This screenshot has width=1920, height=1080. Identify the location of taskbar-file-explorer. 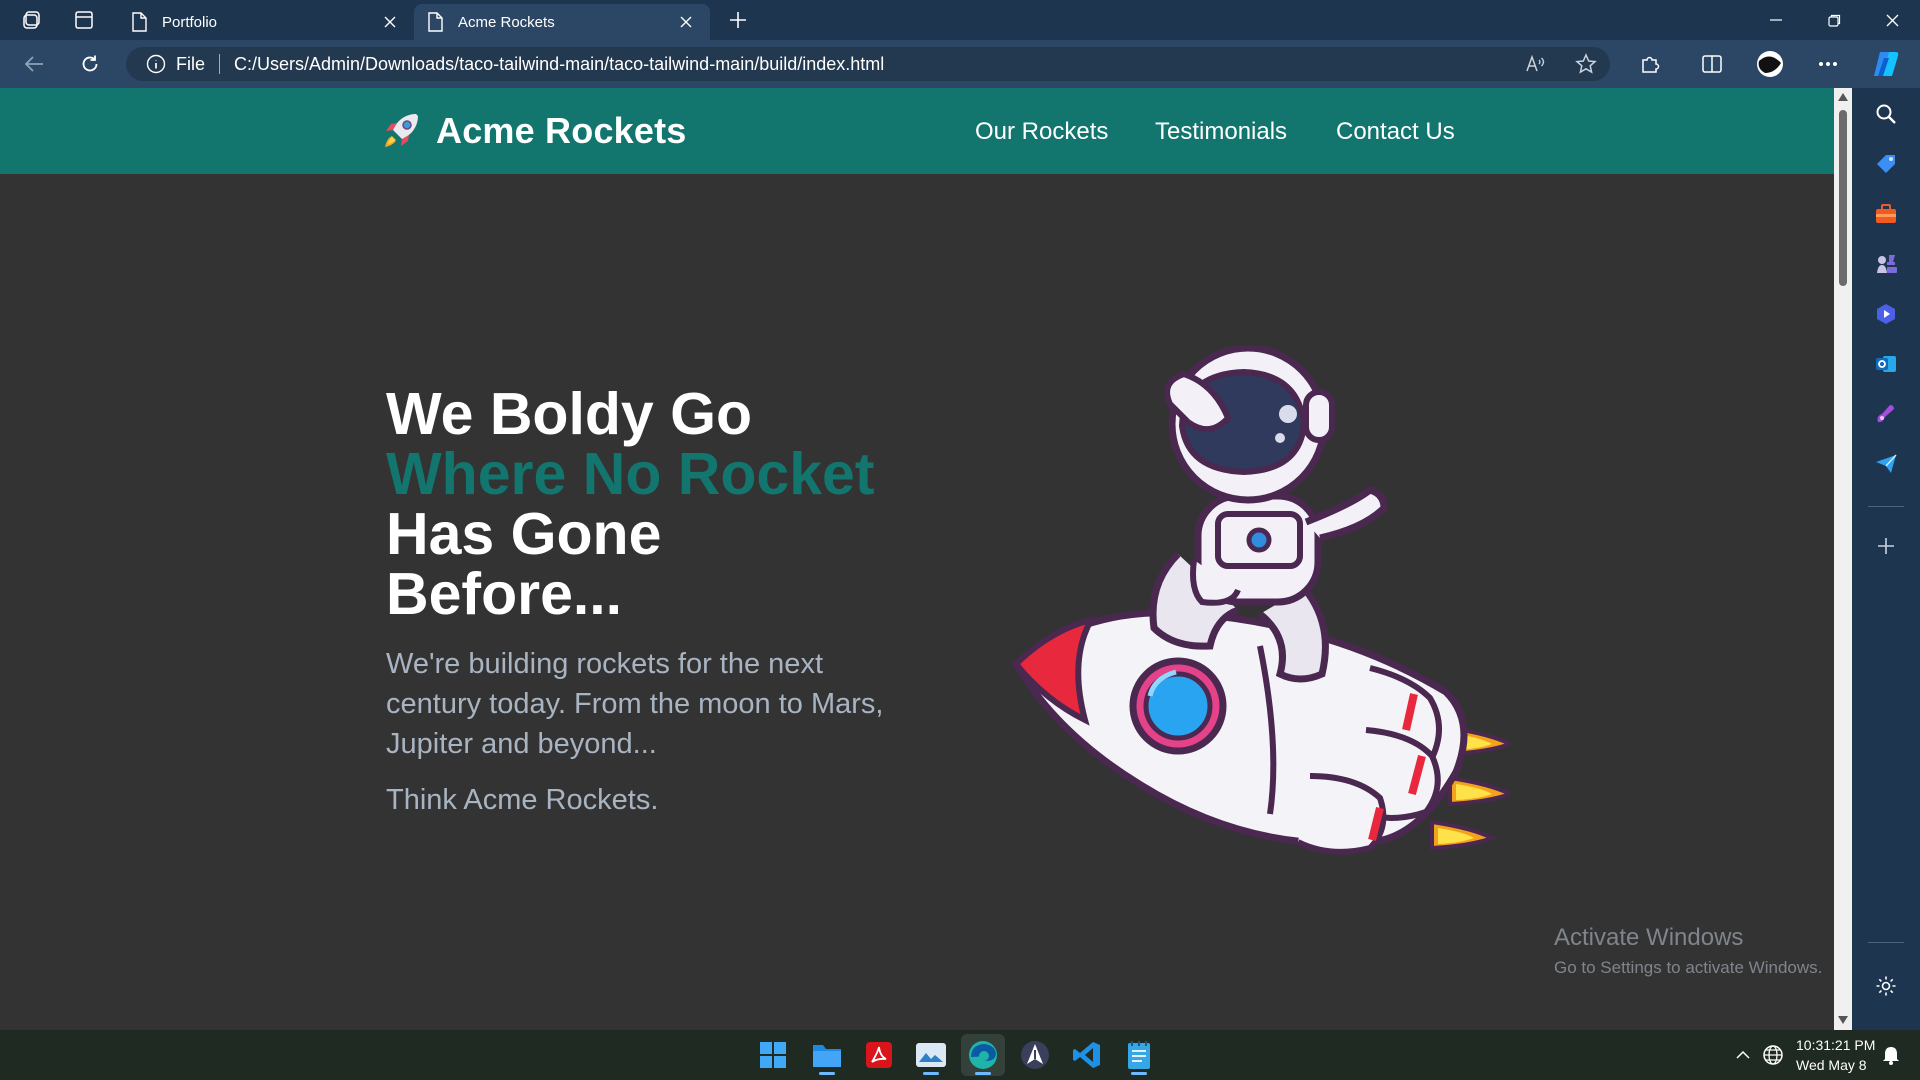
(827, 1055).